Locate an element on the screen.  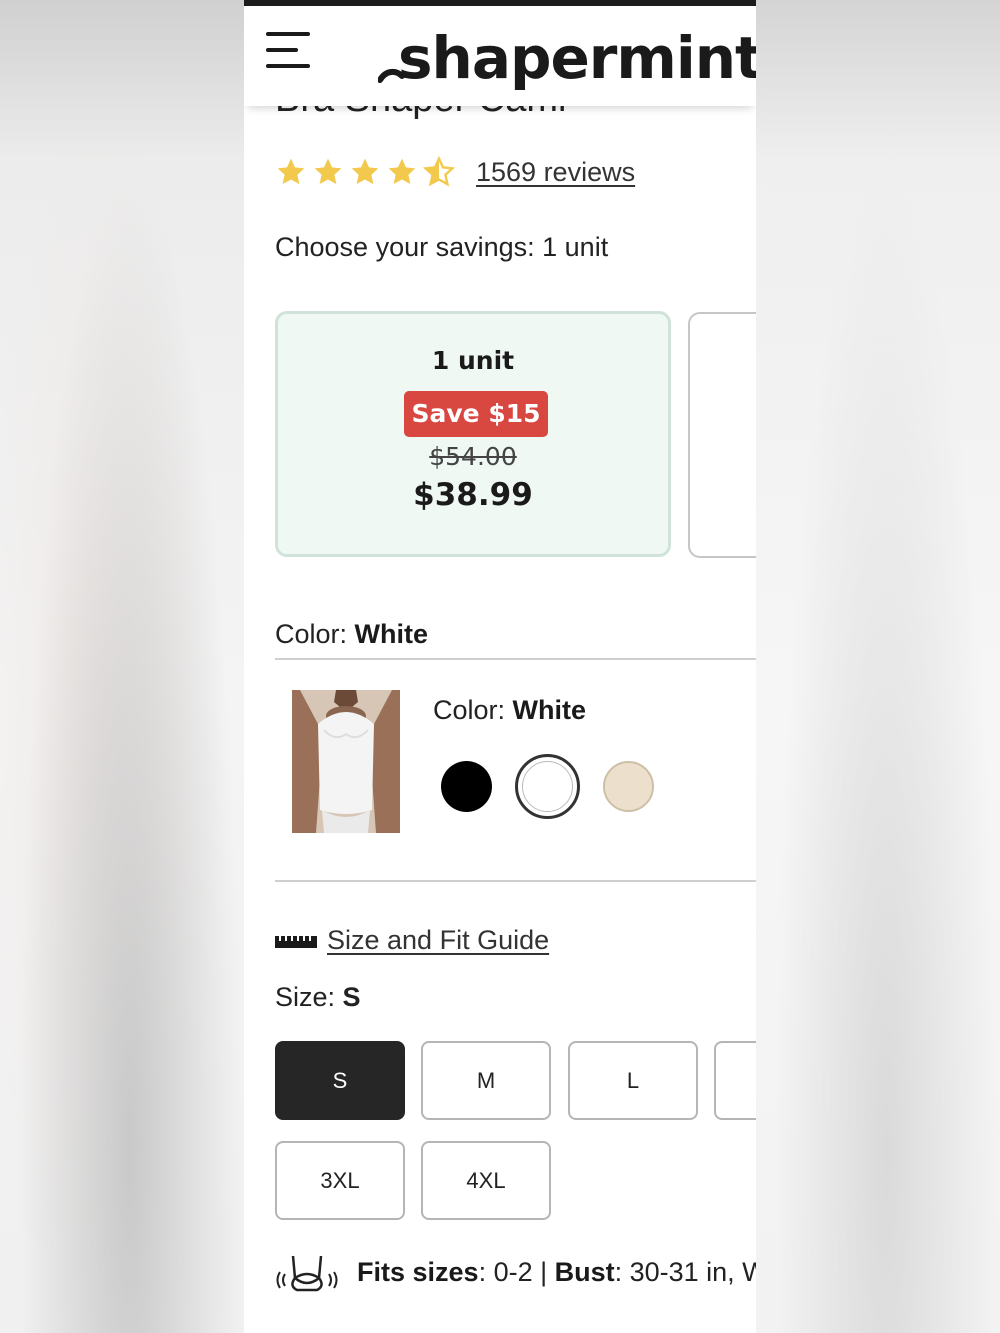
hamburger-menu-icon is located at coordinates (288, 52).